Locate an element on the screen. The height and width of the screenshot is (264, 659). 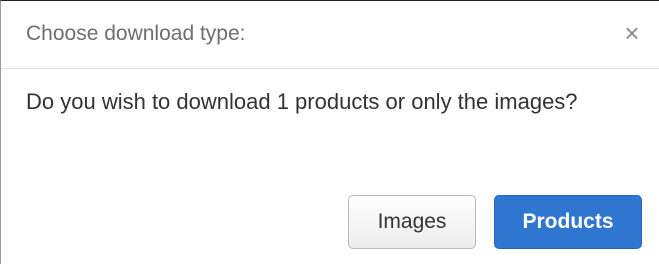
close-icon: × is located at coordinates (632, 33).